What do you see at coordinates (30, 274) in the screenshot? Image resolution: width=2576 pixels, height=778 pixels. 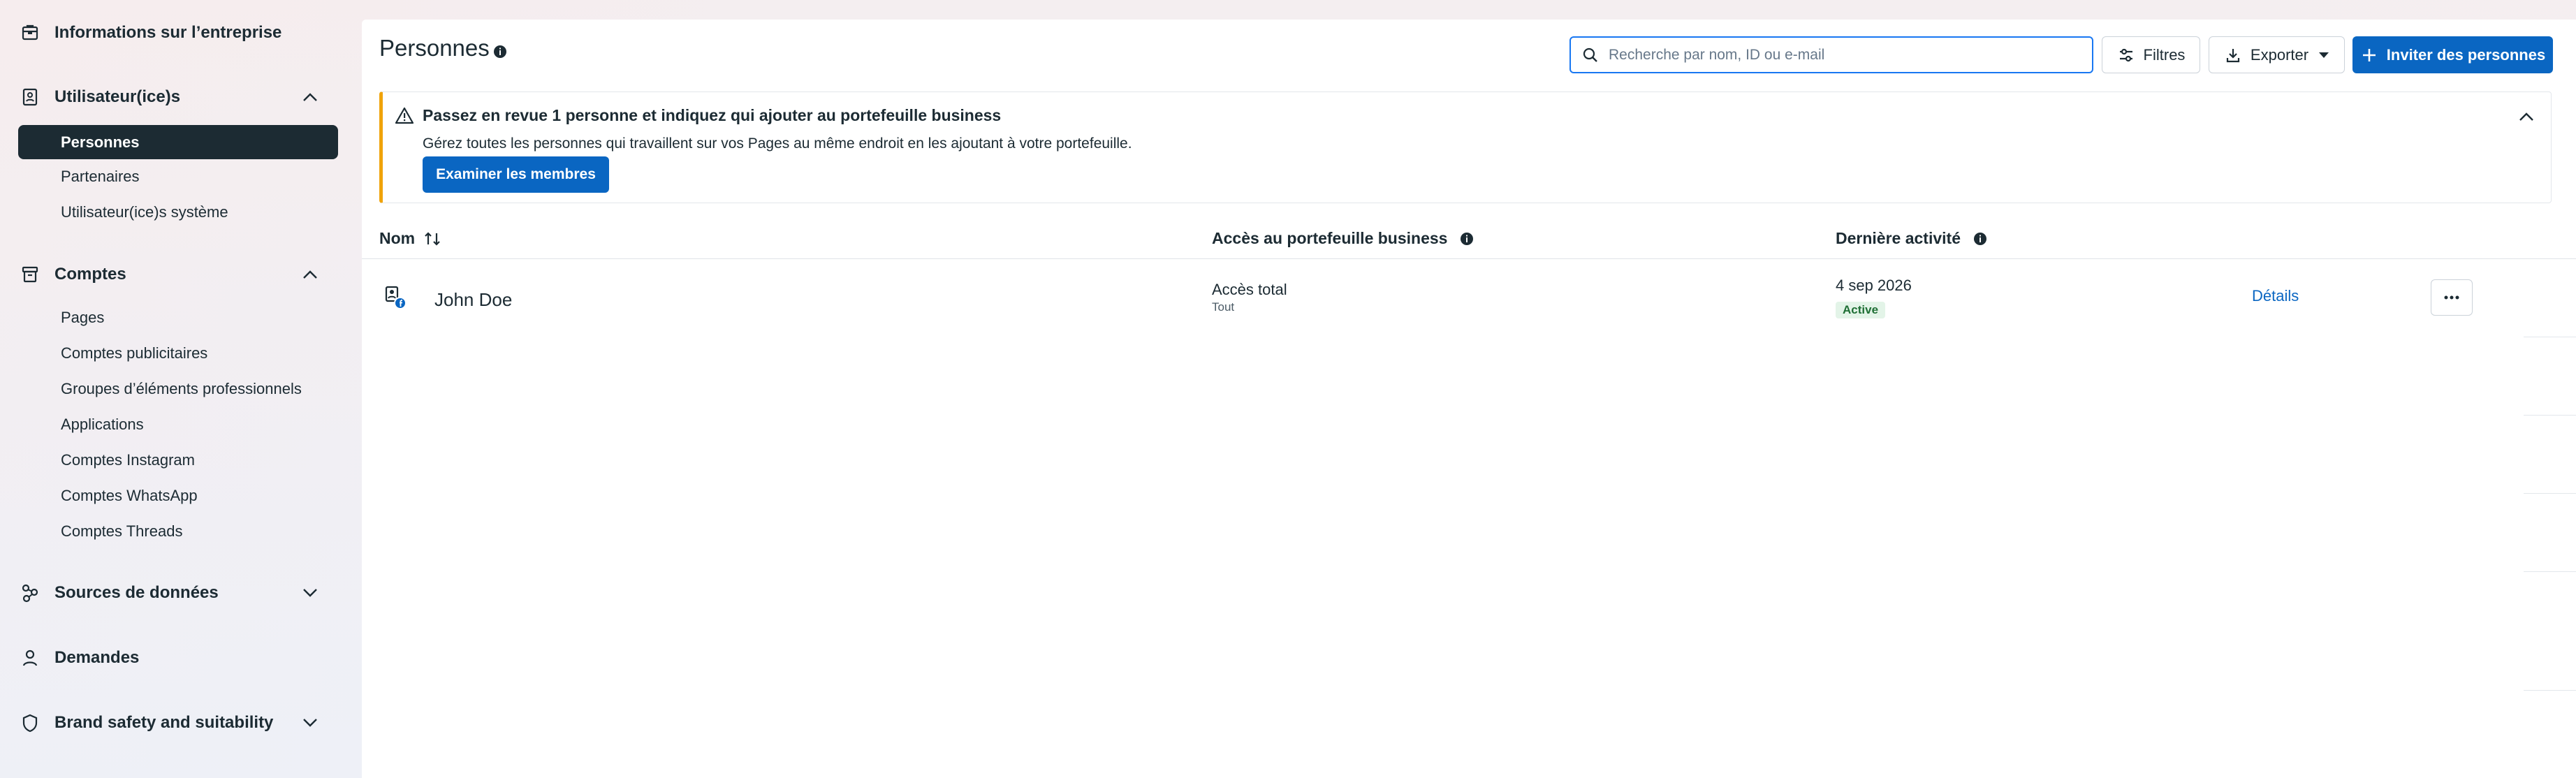 I see `archive-box-icon` at bounding box center [30, 274].